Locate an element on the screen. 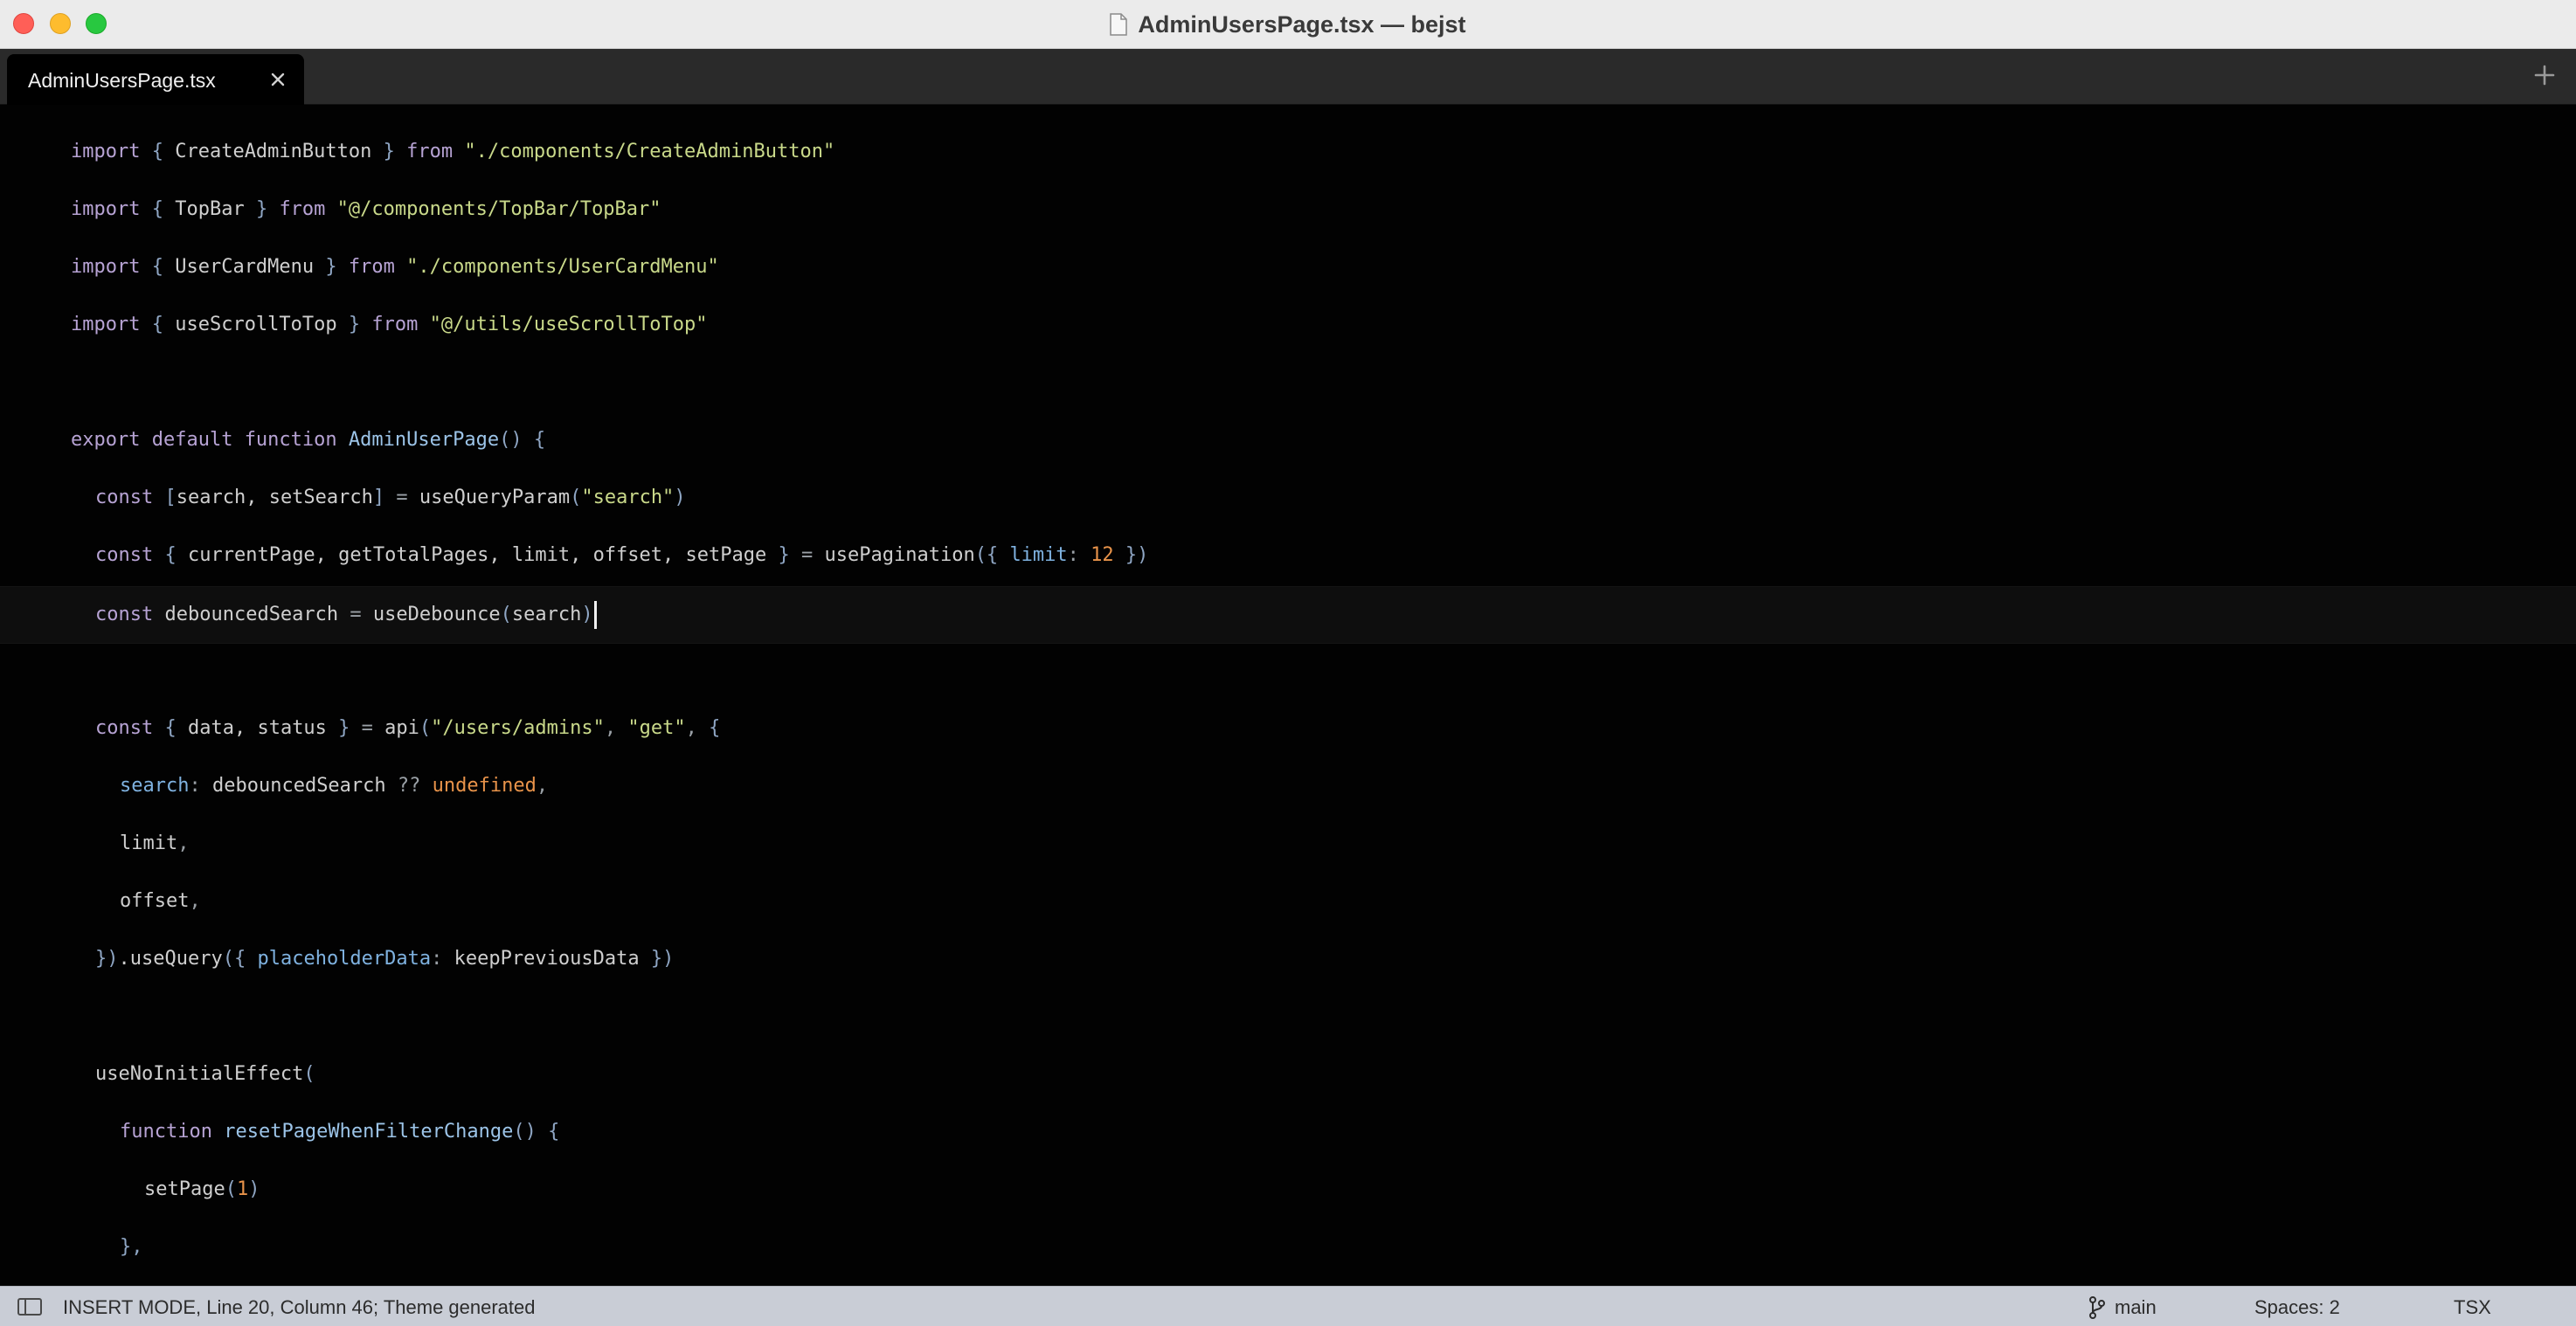 The image size is (2576, 1326). code-line: limit, is located at coordinates (1288, 845).